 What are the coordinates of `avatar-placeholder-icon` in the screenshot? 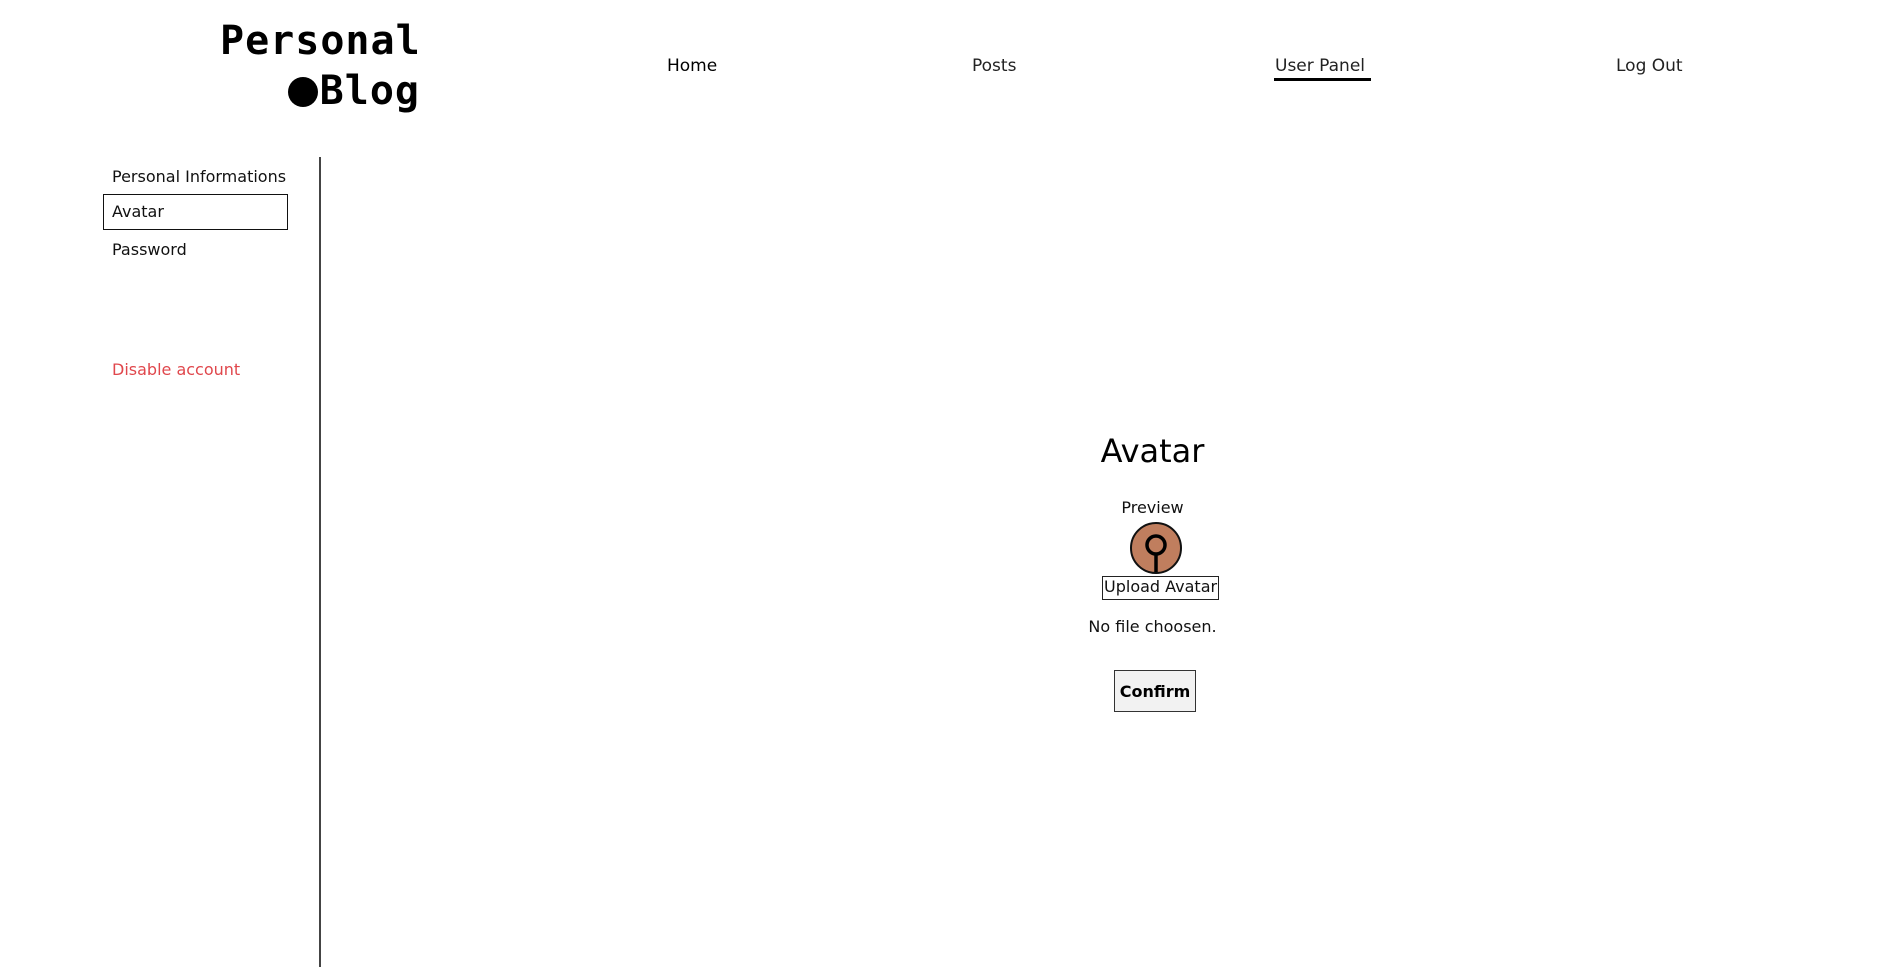 It's located at (1156, 553).